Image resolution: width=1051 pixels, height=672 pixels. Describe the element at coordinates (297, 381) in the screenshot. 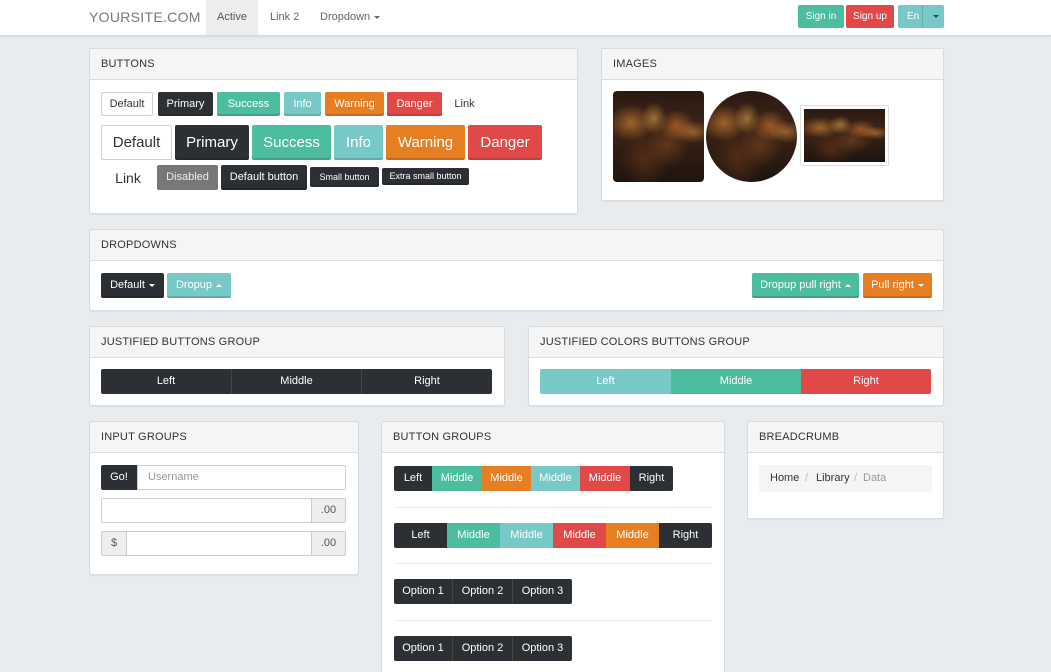

I see `justified-middle-button: Middle` at that location.